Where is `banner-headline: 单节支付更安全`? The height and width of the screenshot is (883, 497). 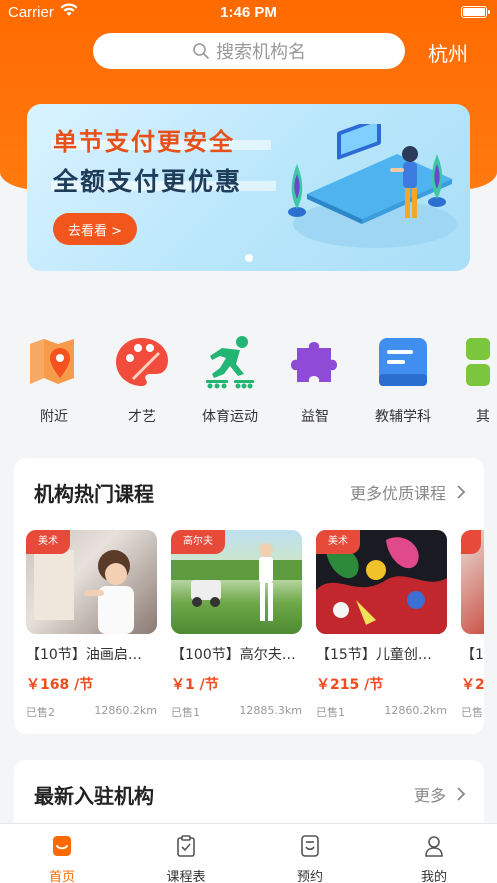 banner-headline: 单节支付更安全 is located at coordinates (144, 141).